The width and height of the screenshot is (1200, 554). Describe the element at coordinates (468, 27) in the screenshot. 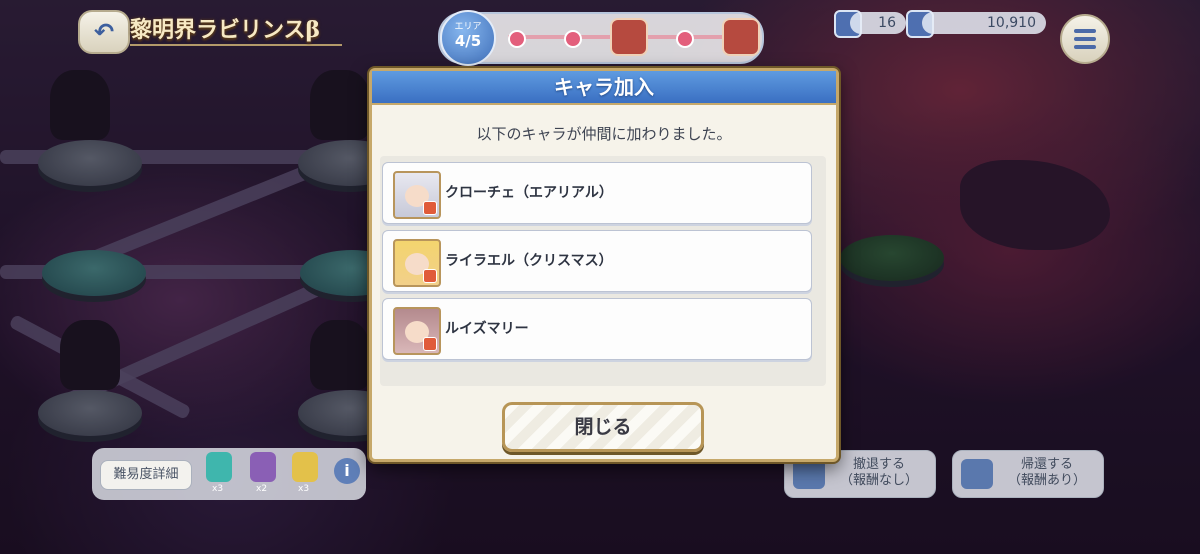

I see `area-label: エリア` at that location.